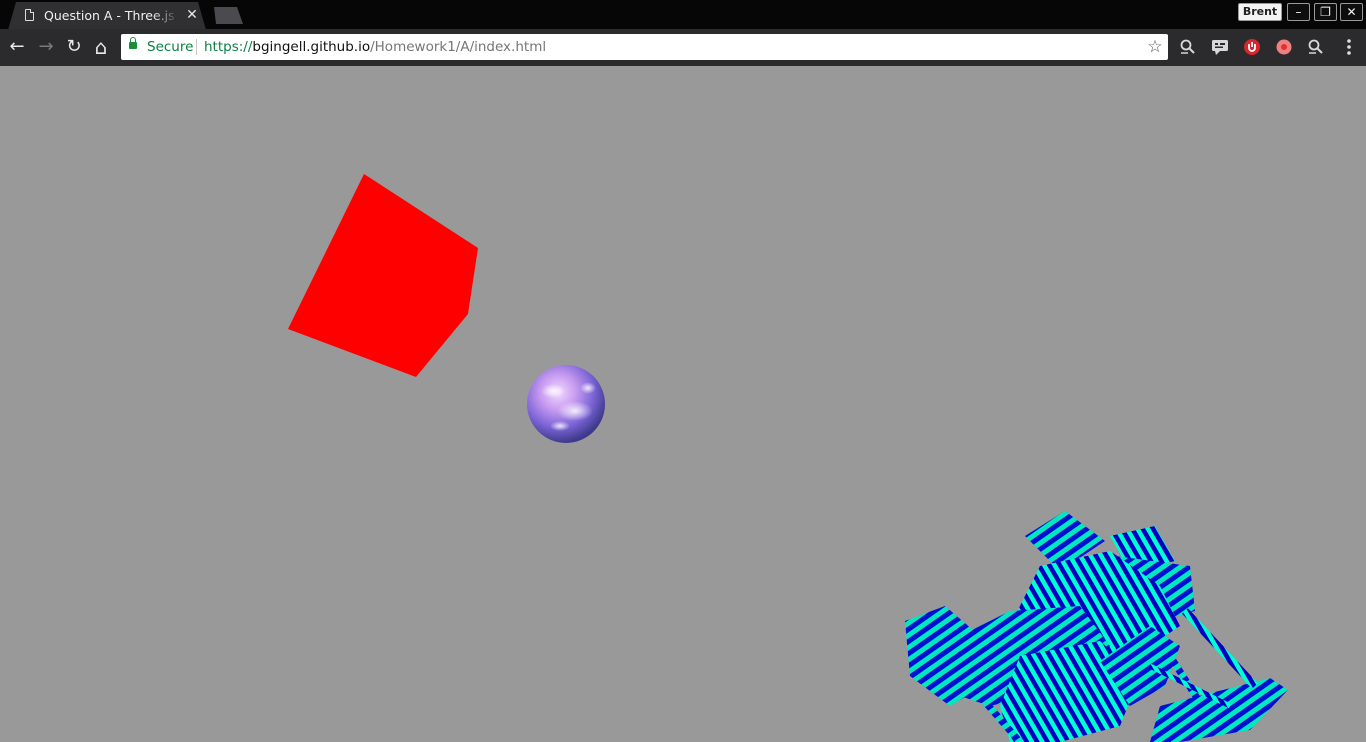  Describe the element at coordinates (1298, 12) in the screenshot. I see `minimize-button: –` at that location.